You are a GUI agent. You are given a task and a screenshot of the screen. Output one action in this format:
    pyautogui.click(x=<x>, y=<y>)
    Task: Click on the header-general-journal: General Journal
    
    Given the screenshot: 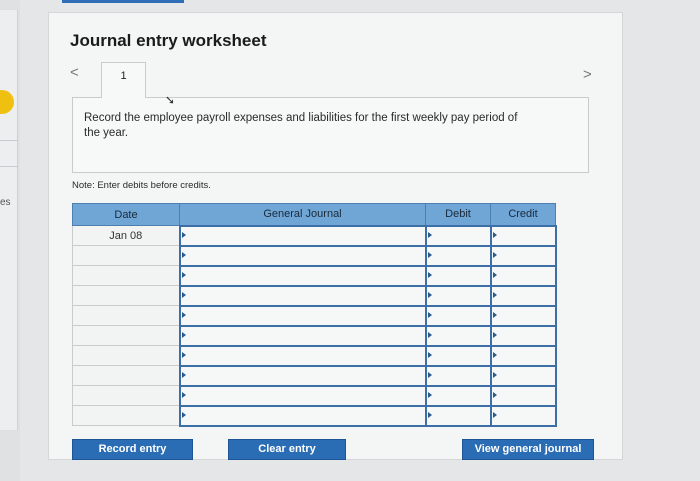 What is the action you would take?
    pyautogui.click(x=302, y=214)
    